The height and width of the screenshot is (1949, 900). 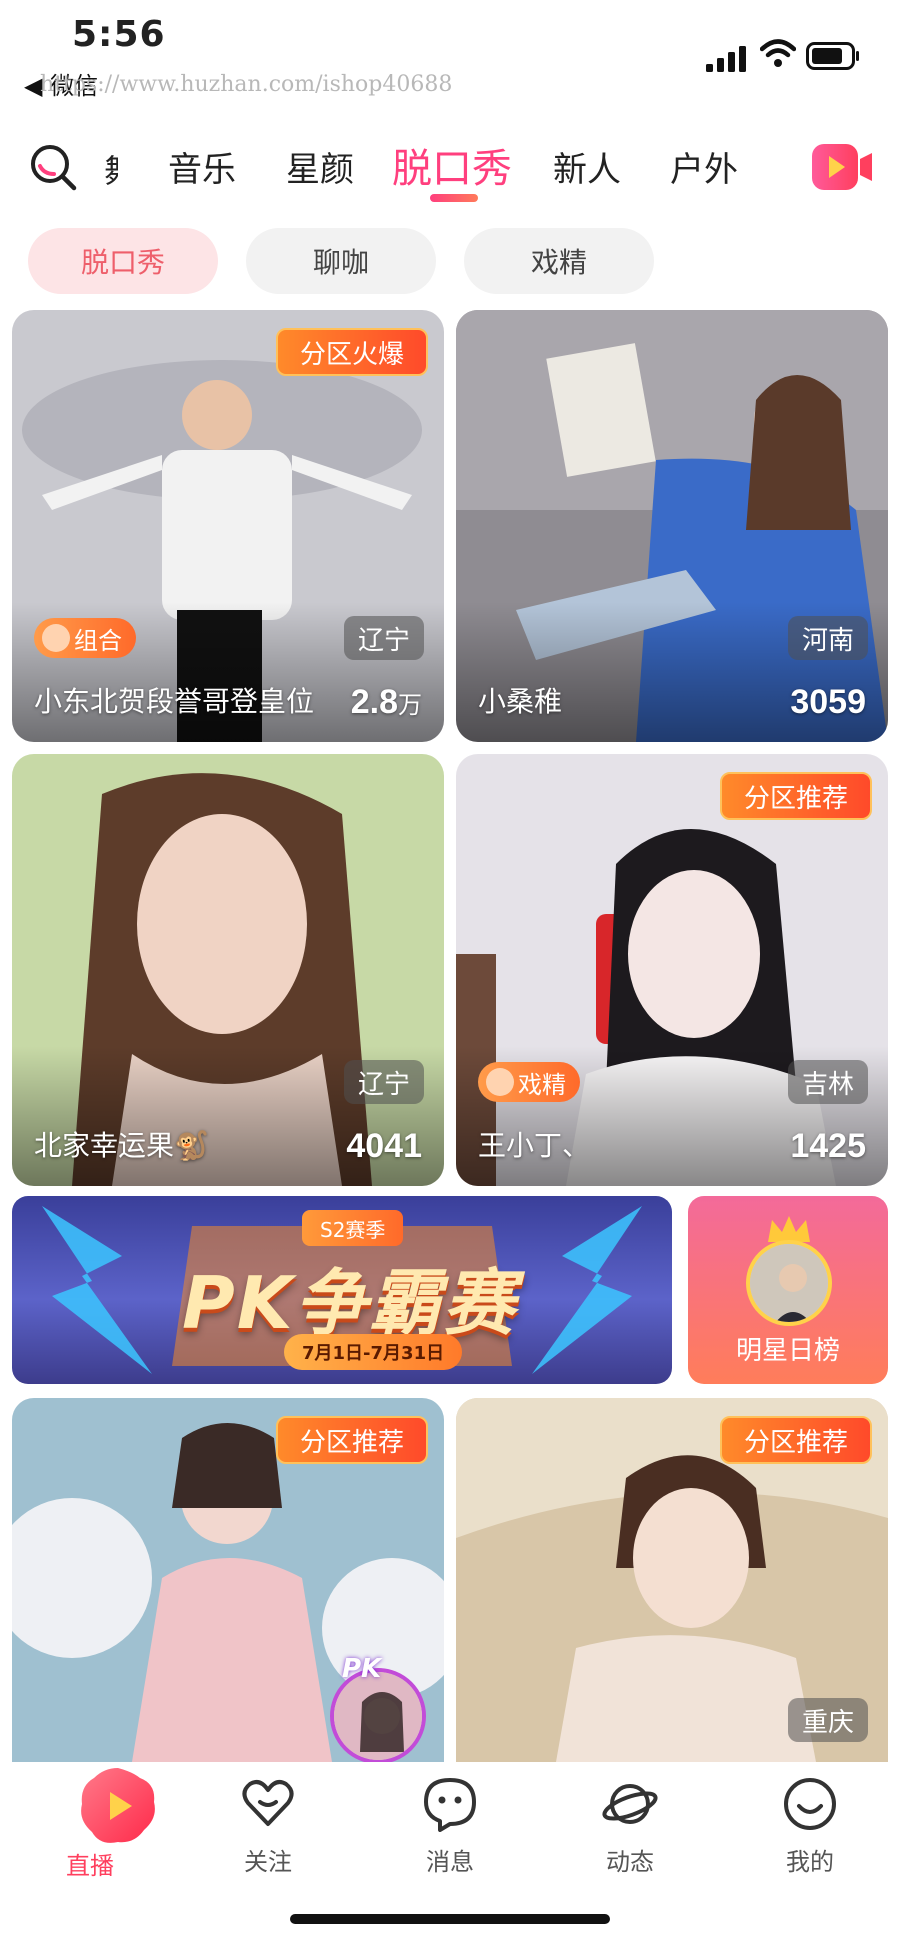 What do you see at coordinates (810, 1862) in the screenshot?
I see `tab-me-label: 我的` at bounding box center [810, 1862].